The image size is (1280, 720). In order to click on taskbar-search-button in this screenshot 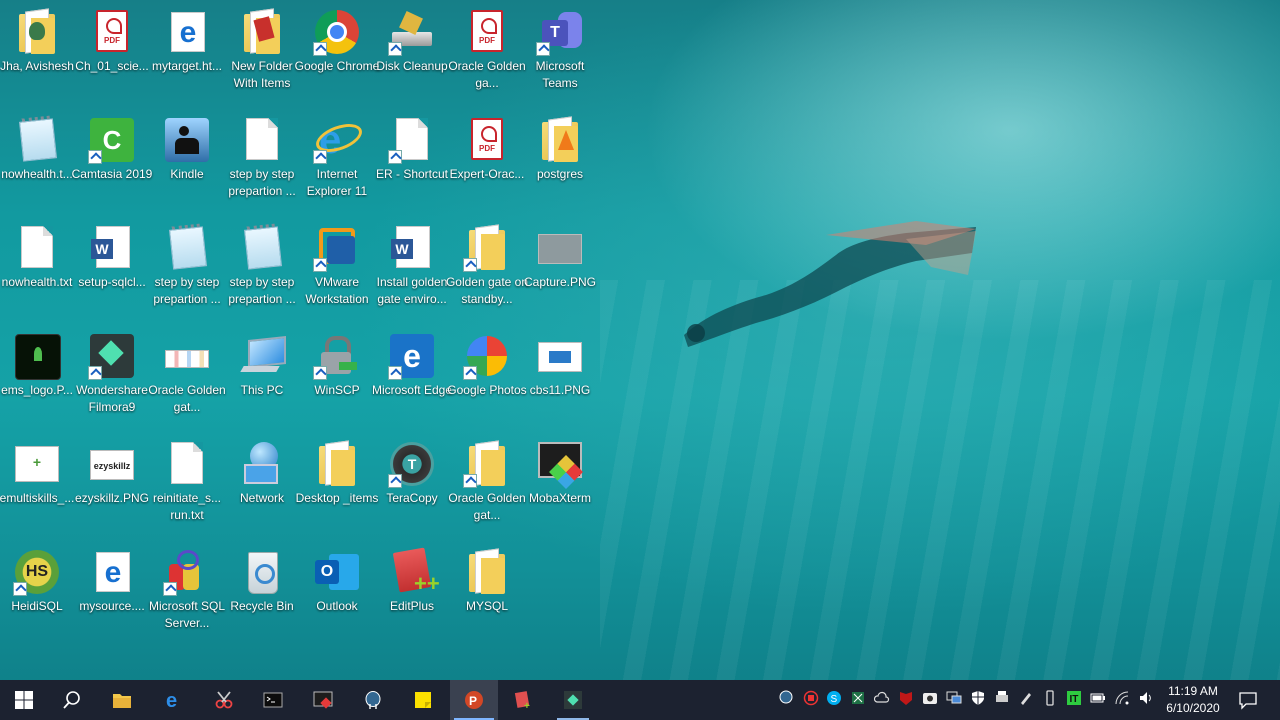, I will do `click(72, 700)`.